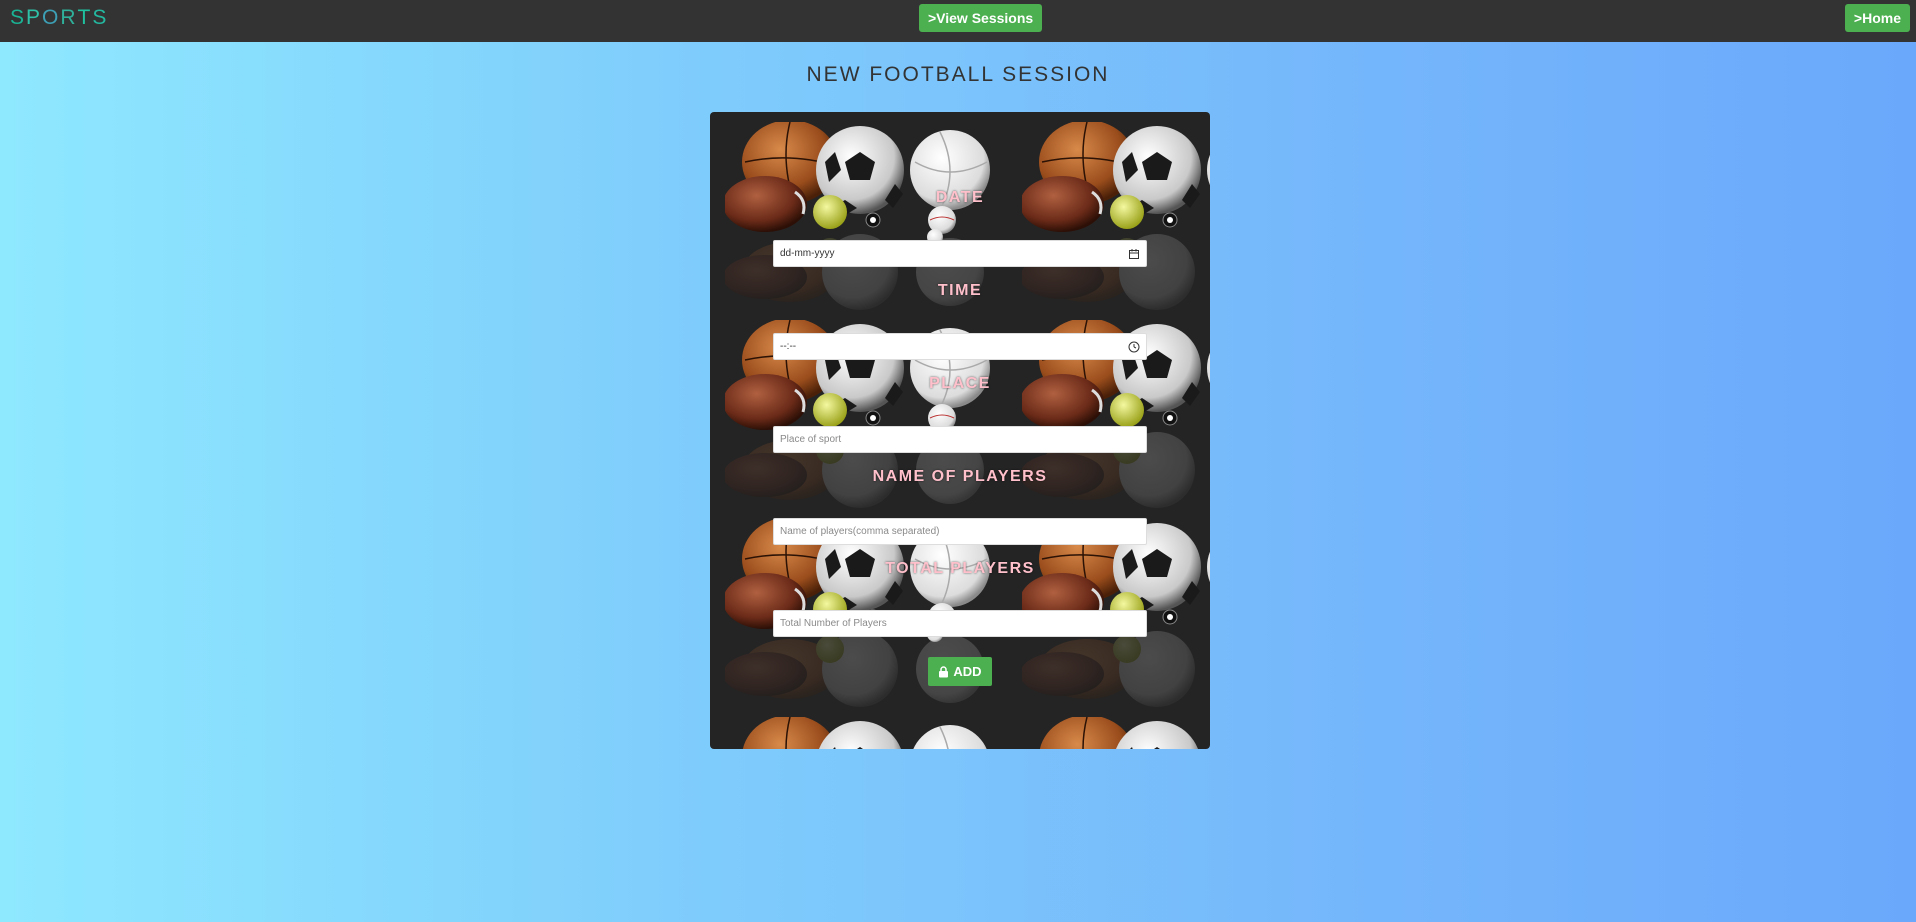  I want to click on date-input: dd-mm-yyyy, so click(960, 253).